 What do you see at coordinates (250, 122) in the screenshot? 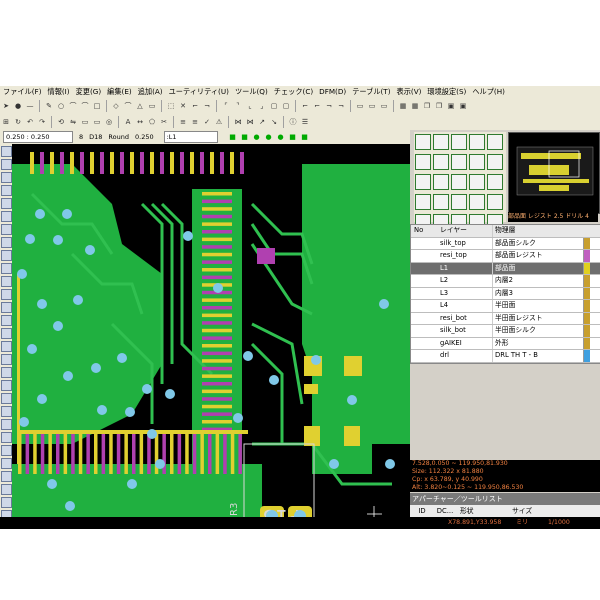
I see `net2-icon: ⋈` at bounding box center [250, 122].